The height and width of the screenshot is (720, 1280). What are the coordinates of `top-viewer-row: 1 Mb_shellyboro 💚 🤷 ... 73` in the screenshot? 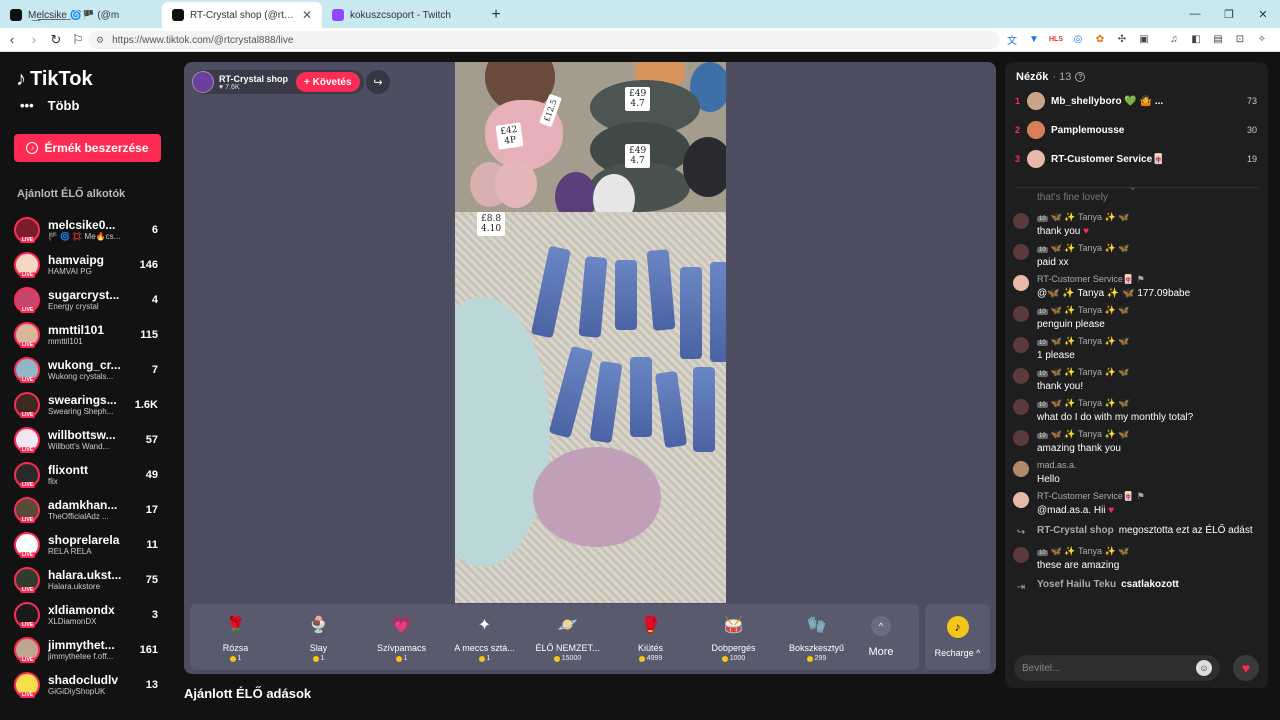 It's located at (1136, 101).